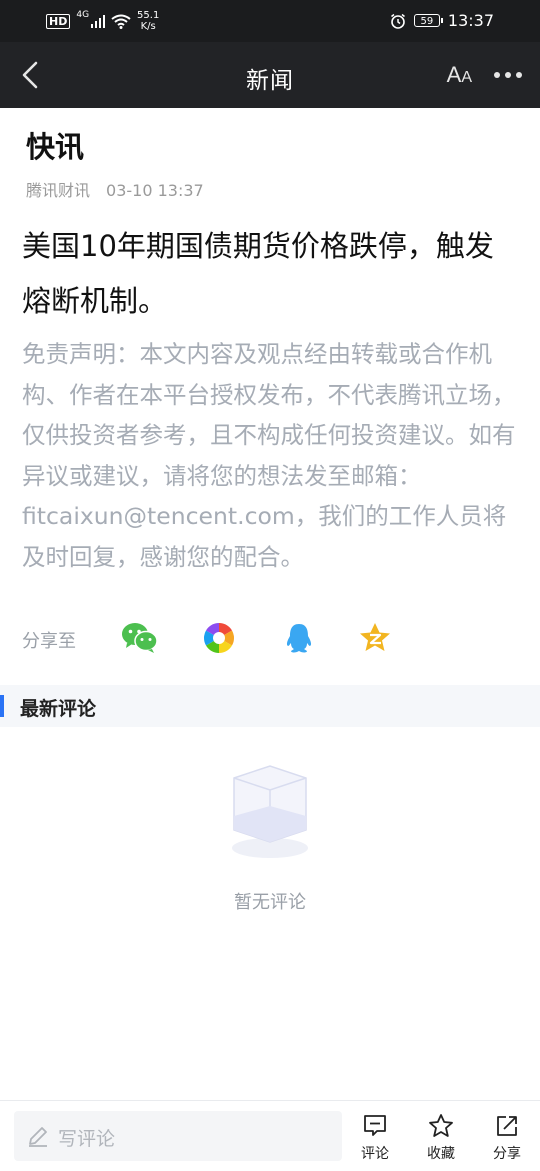 The height and width of the screenshot is (1171, 540). I want to click on font-size-icon-small: A, so click(466, 77).